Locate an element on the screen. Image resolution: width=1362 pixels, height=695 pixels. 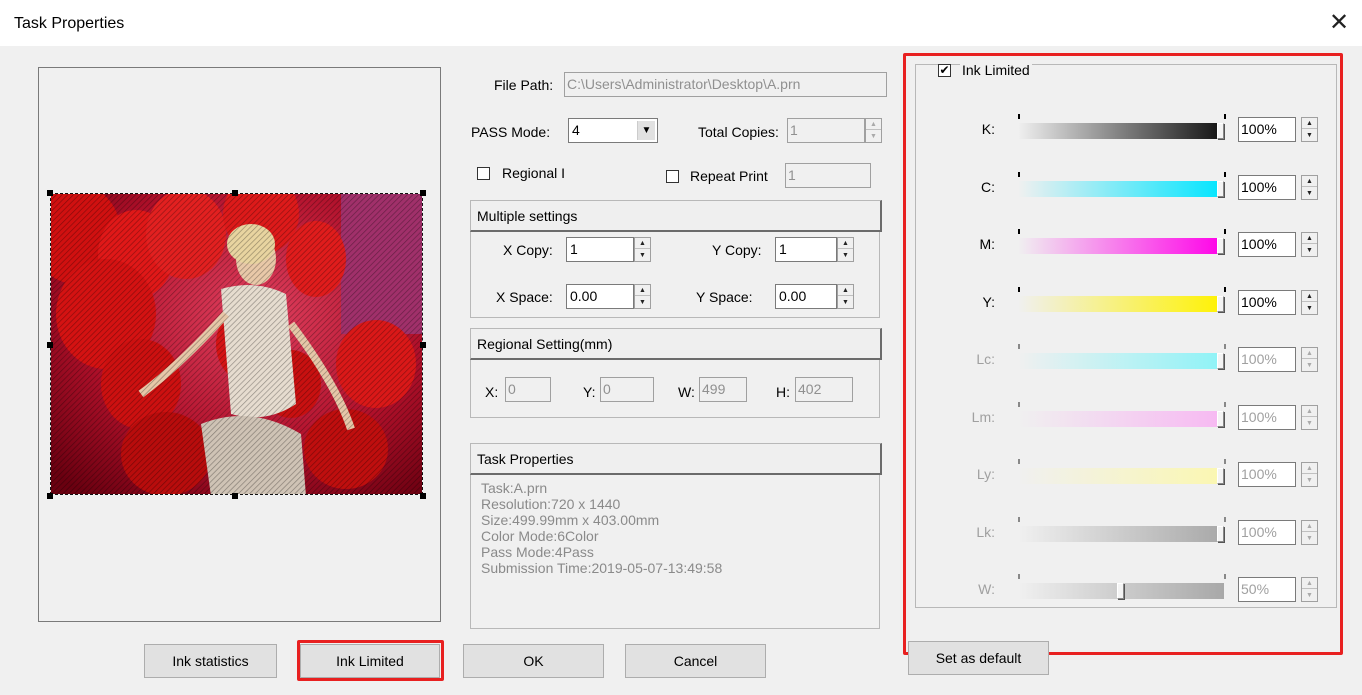
region-w-field: 499 is located at coordinates (723, 389).